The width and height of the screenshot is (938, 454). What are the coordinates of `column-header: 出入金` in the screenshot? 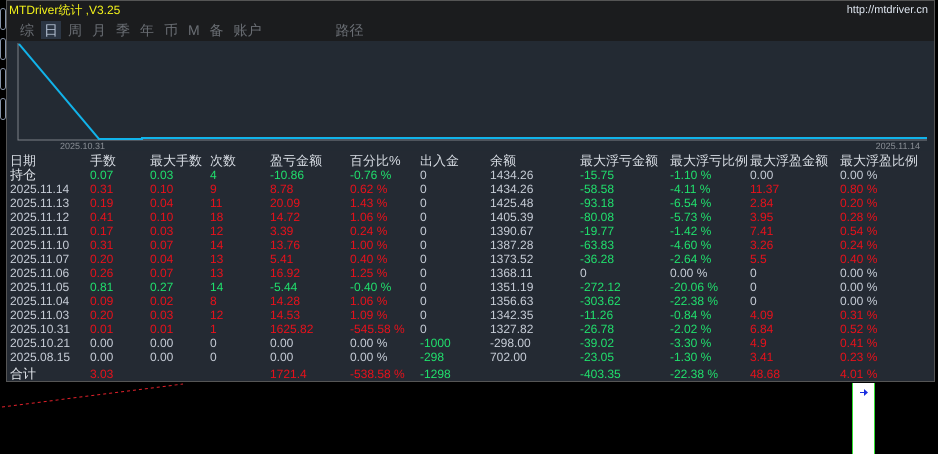 It's located at (440, 161).